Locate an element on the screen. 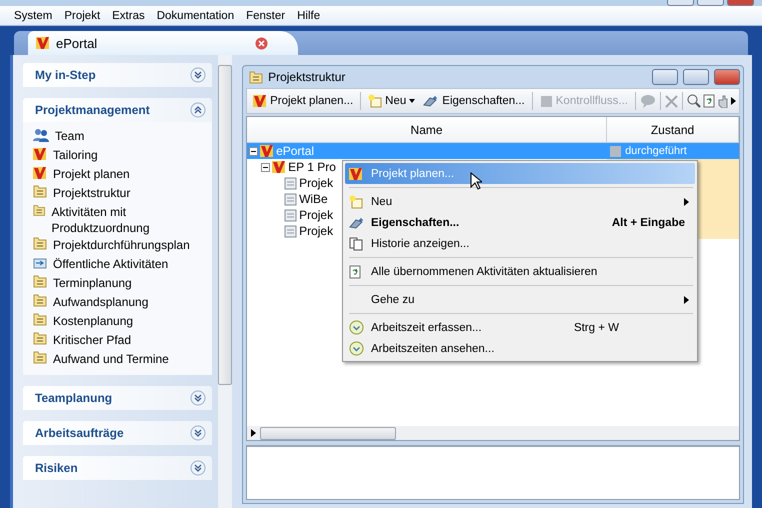  shortcut-label: Strg + W is located at coordinates (597, 328).